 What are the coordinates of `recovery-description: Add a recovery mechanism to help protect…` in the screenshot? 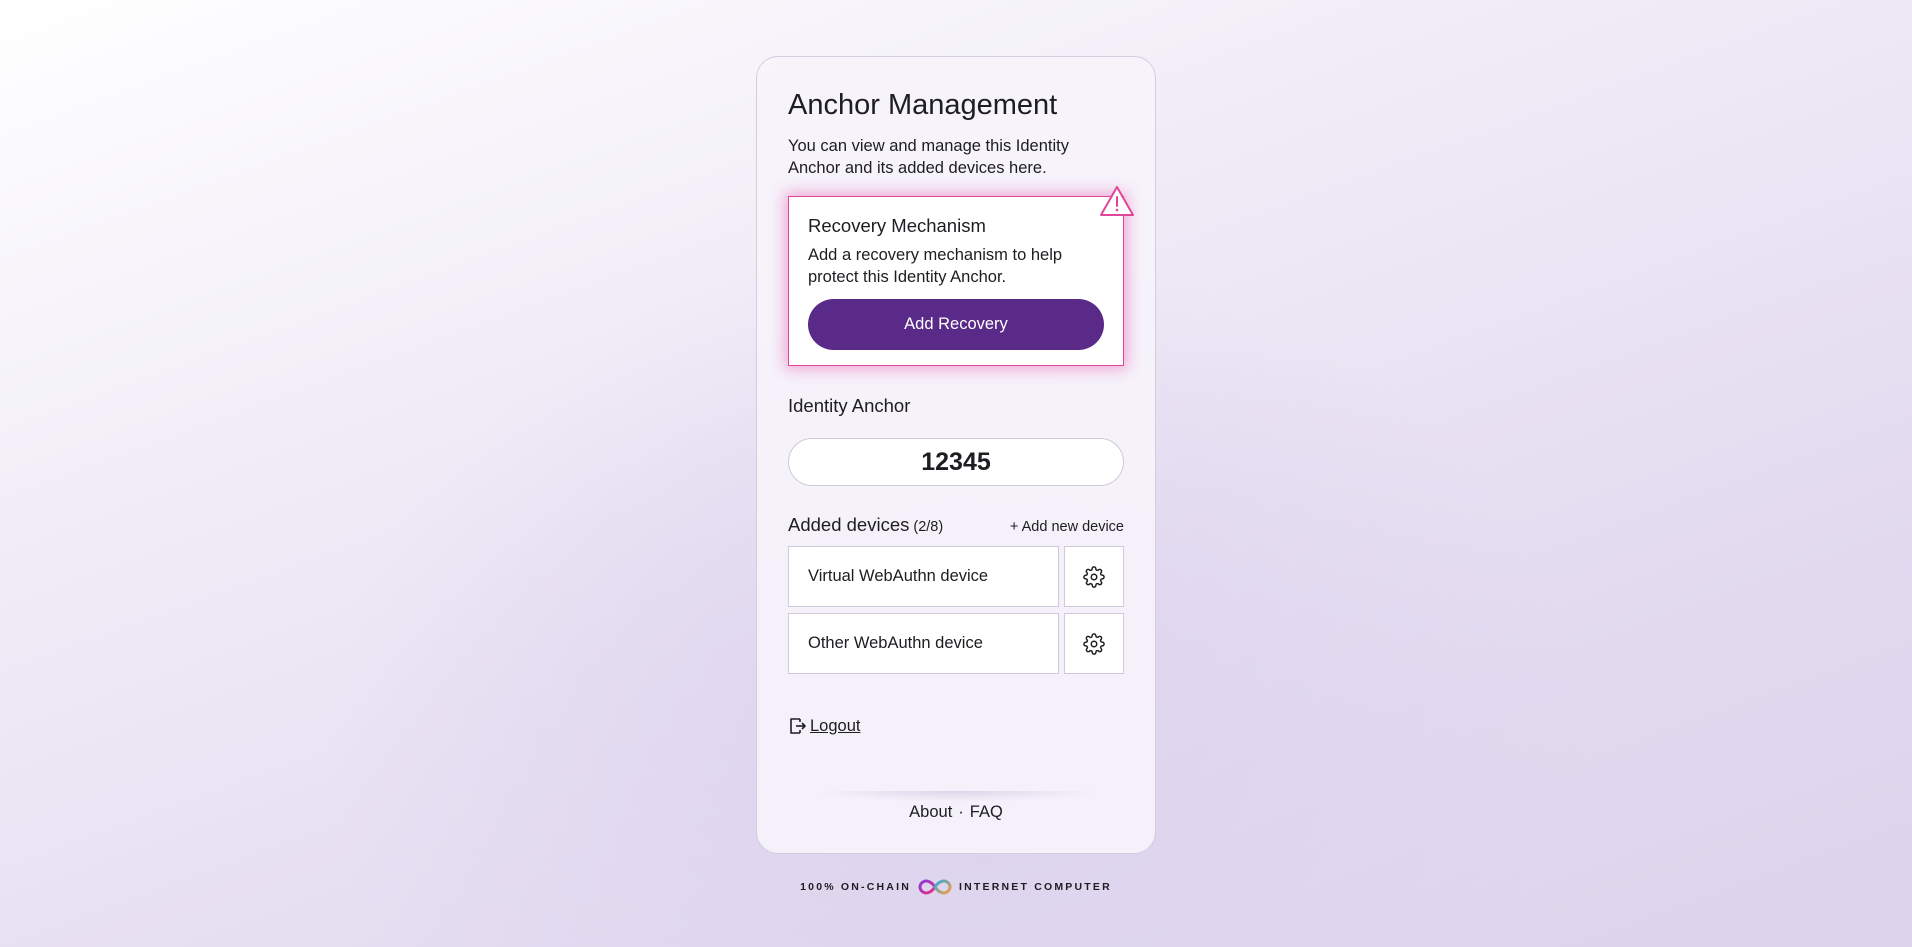 It's located at (935, 266).